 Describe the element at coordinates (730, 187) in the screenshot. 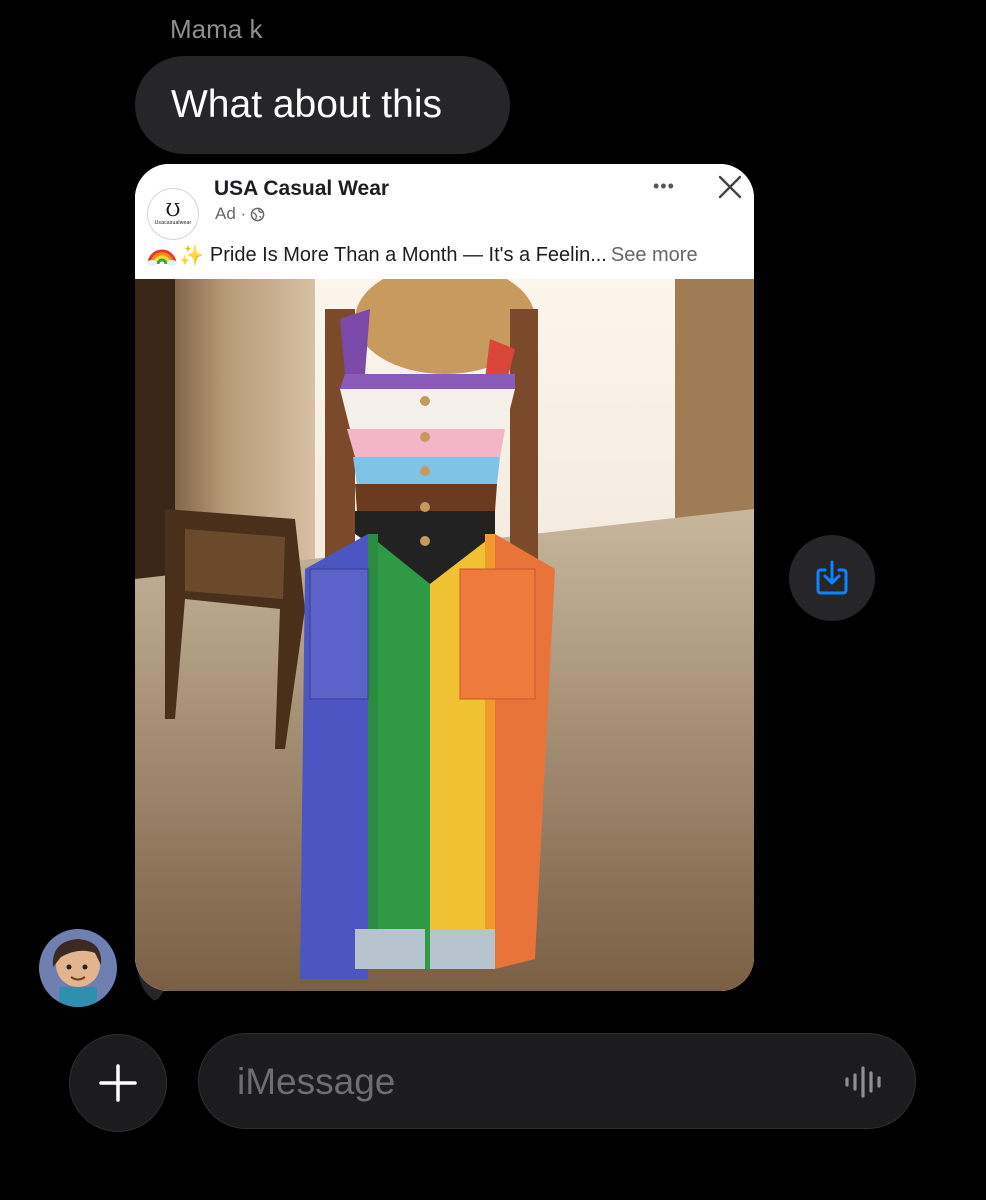

I see `close-icon` at that location.